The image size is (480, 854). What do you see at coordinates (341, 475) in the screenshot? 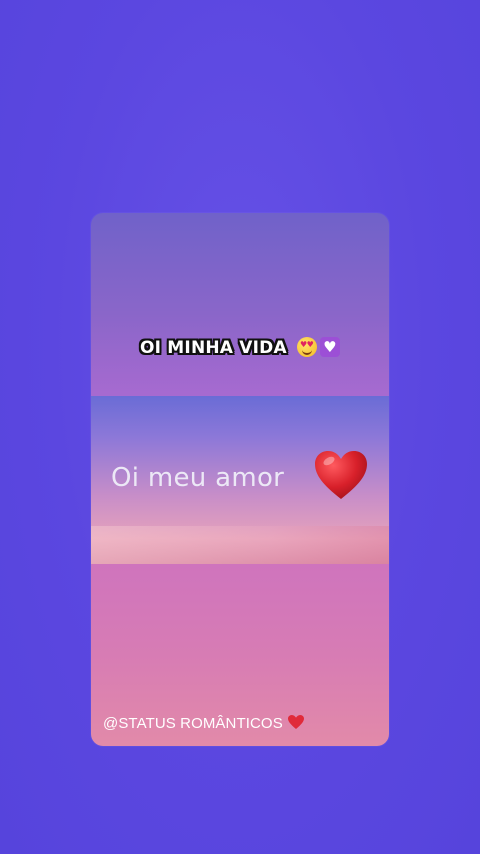
I see `red-heart-icon` at bounding box center [341, 475].